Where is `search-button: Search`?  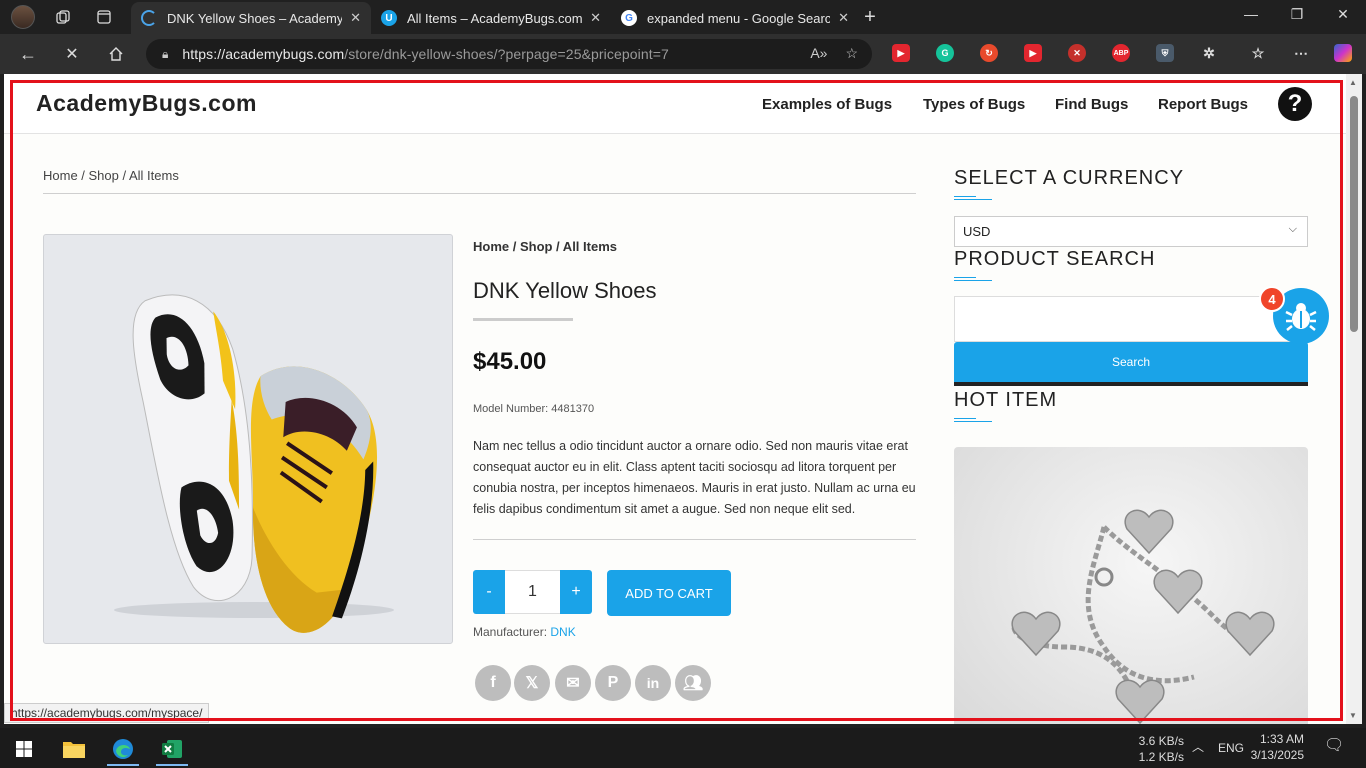
search-button: Search is located at coordinates (1131, 364).